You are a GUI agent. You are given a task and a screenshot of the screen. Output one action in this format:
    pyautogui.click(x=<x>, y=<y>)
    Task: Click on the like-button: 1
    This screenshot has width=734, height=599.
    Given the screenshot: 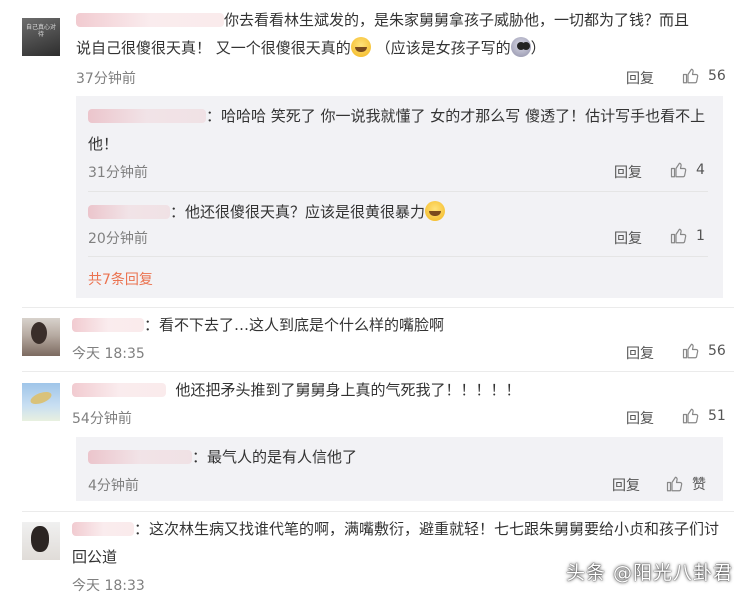 What is the action you would take?
    pyautogui.click(x=687, y=236)
    